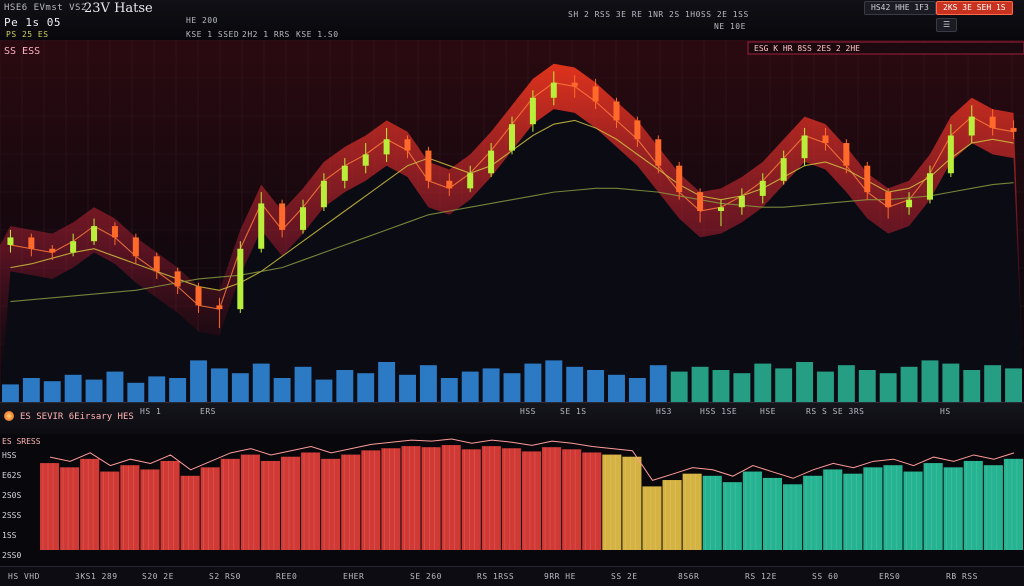 The height and width of the screenshot is (586, 1024). I want to click on bottom-item: SS 60, so click(825, 576).